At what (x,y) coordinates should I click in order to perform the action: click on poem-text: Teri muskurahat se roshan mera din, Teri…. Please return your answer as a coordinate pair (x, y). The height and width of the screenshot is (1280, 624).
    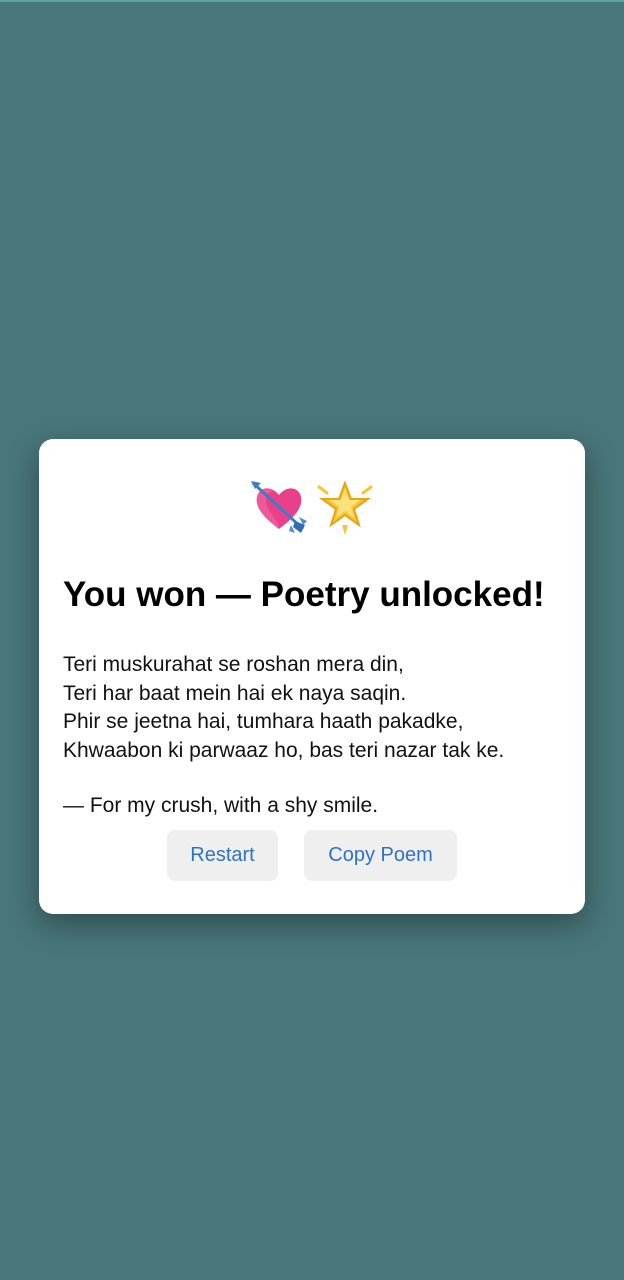
    Looking at the image, I should click on (318, 708).